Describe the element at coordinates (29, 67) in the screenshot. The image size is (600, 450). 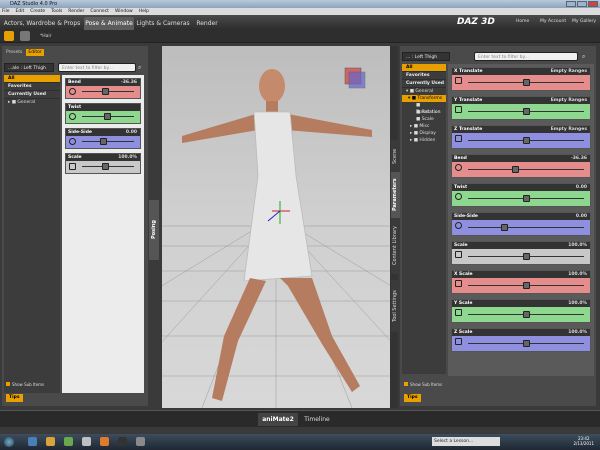
I see `node-selector: ...ale : Left Thigh` at that location.